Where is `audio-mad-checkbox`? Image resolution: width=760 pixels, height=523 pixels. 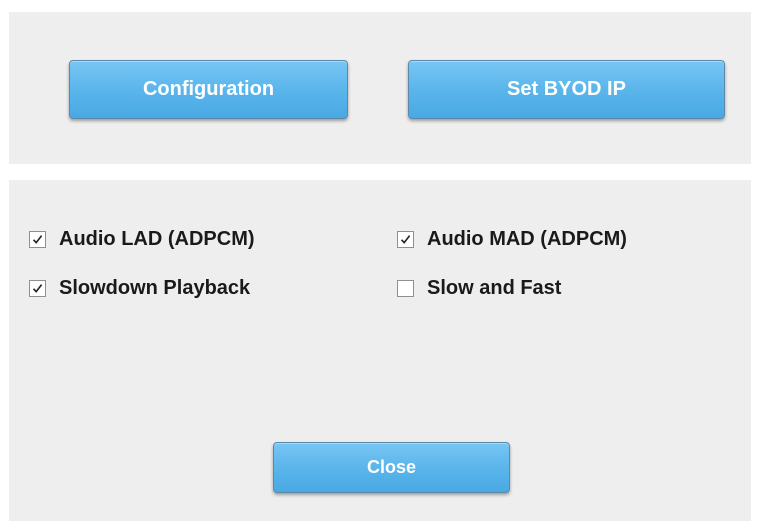
audio-mad-checkbox is located at coordinates (405, 239).